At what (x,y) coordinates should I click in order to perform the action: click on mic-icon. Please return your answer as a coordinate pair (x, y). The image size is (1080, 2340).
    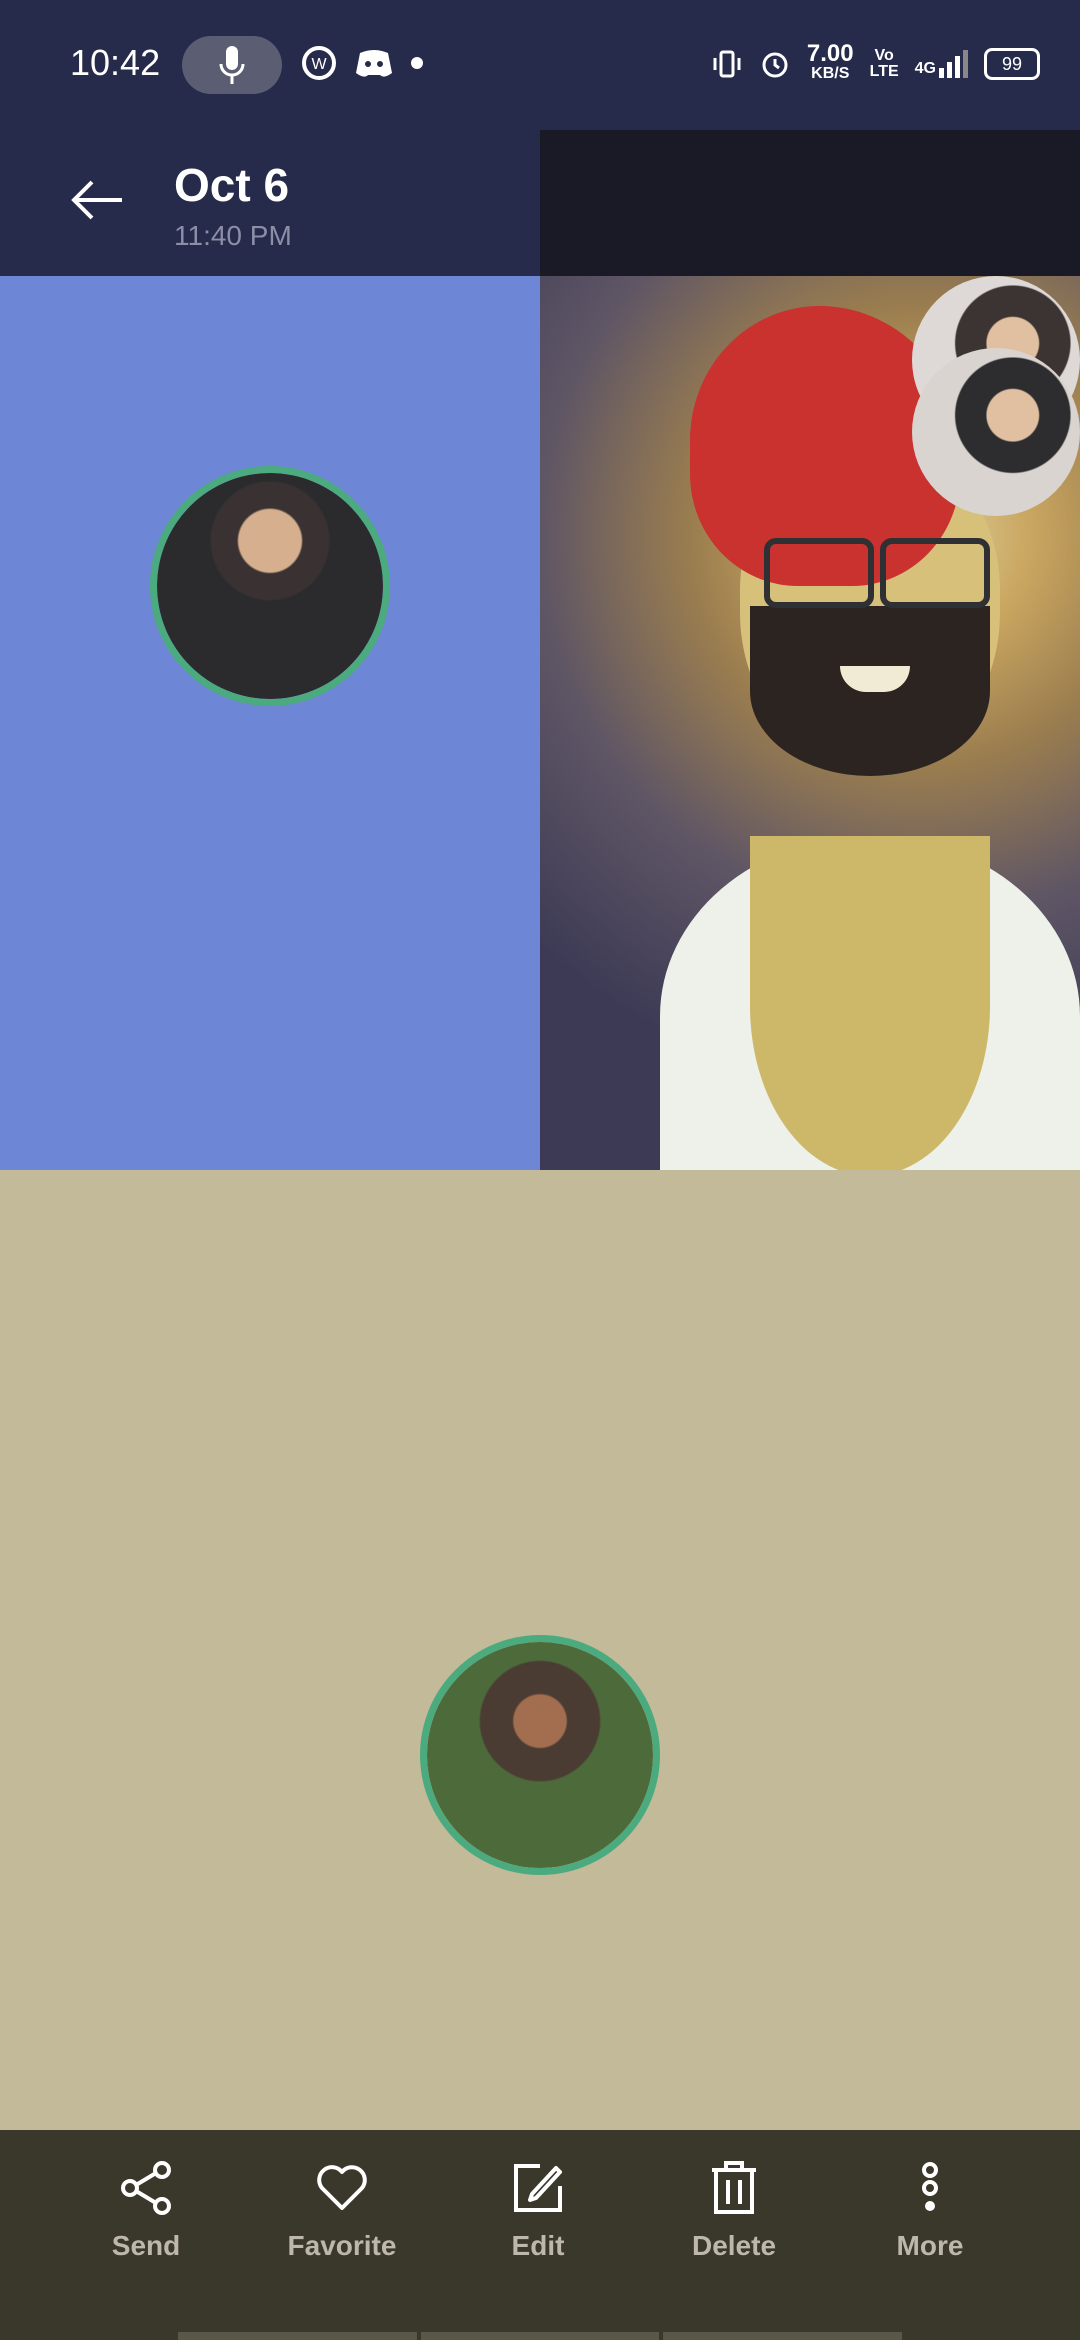
    Looking at the image, I should click on (232, 65).